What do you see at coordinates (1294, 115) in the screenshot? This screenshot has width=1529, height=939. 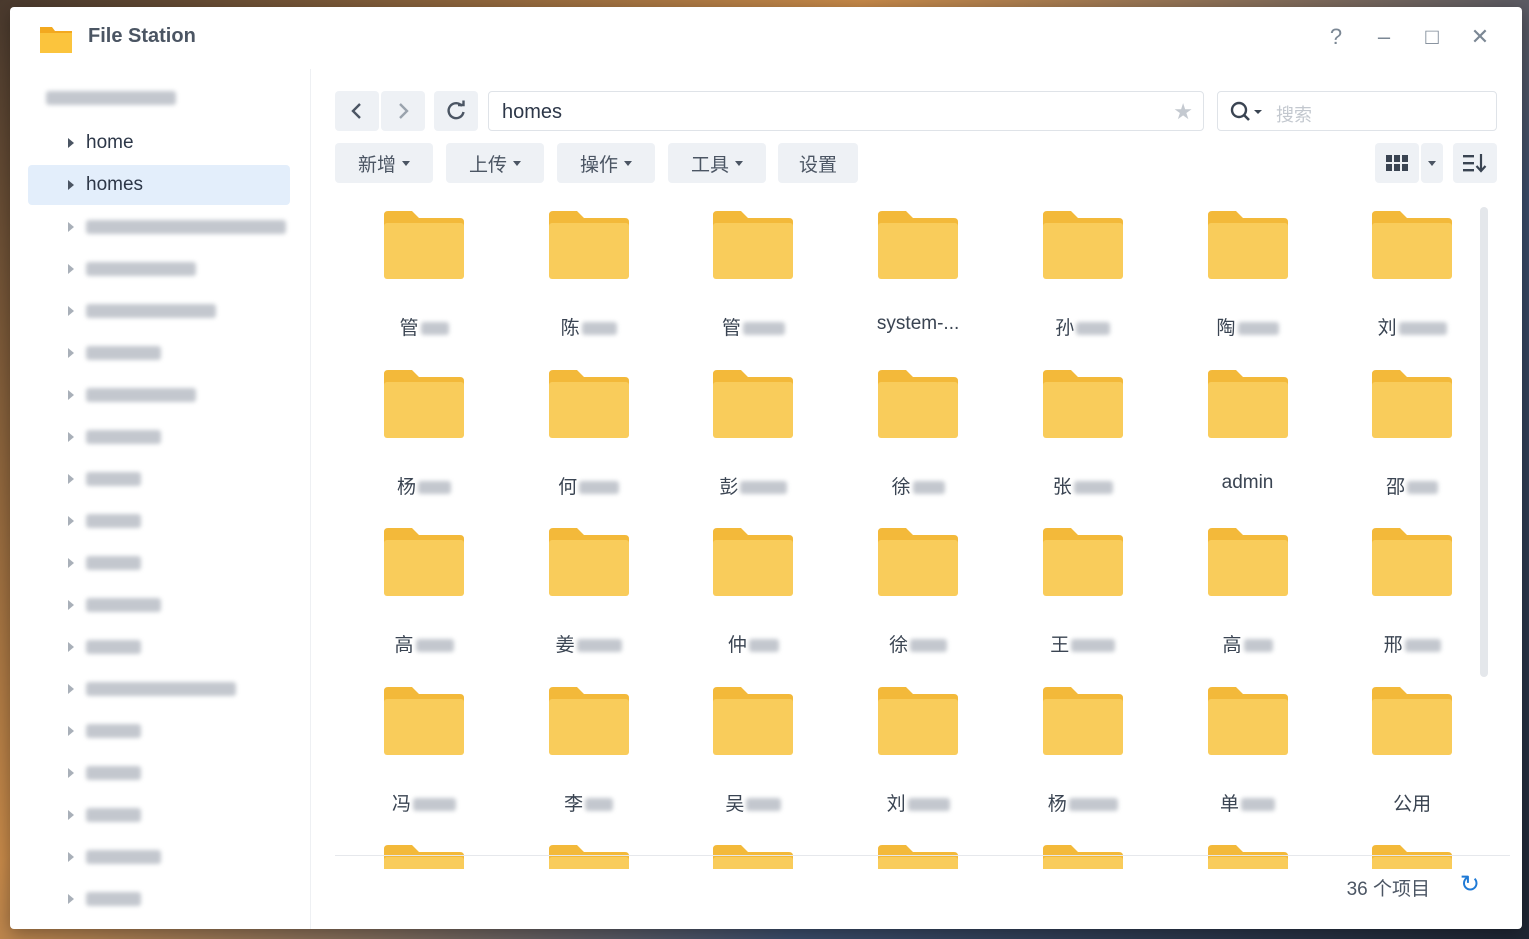 I see `search-placeholder: 搜索` at bounding box center [1294, 115].